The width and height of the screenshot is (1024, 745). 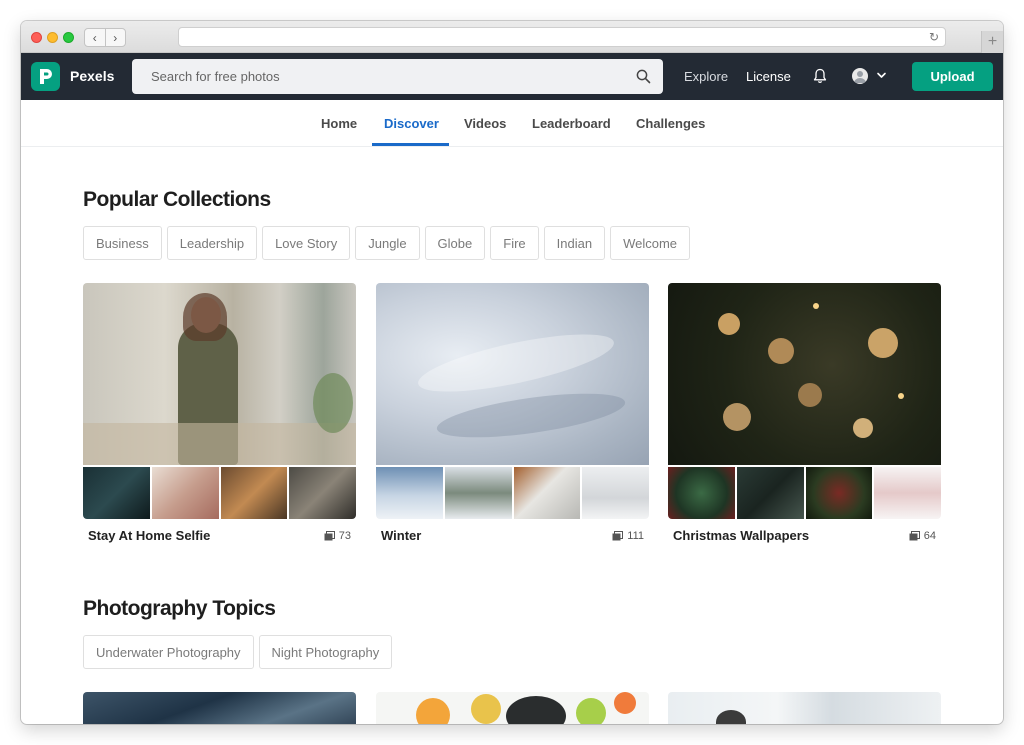 What do you see at coordinates (95, 37) in the screenshot?
I see `back-icon: ‹` at bounding box center [95, 37].